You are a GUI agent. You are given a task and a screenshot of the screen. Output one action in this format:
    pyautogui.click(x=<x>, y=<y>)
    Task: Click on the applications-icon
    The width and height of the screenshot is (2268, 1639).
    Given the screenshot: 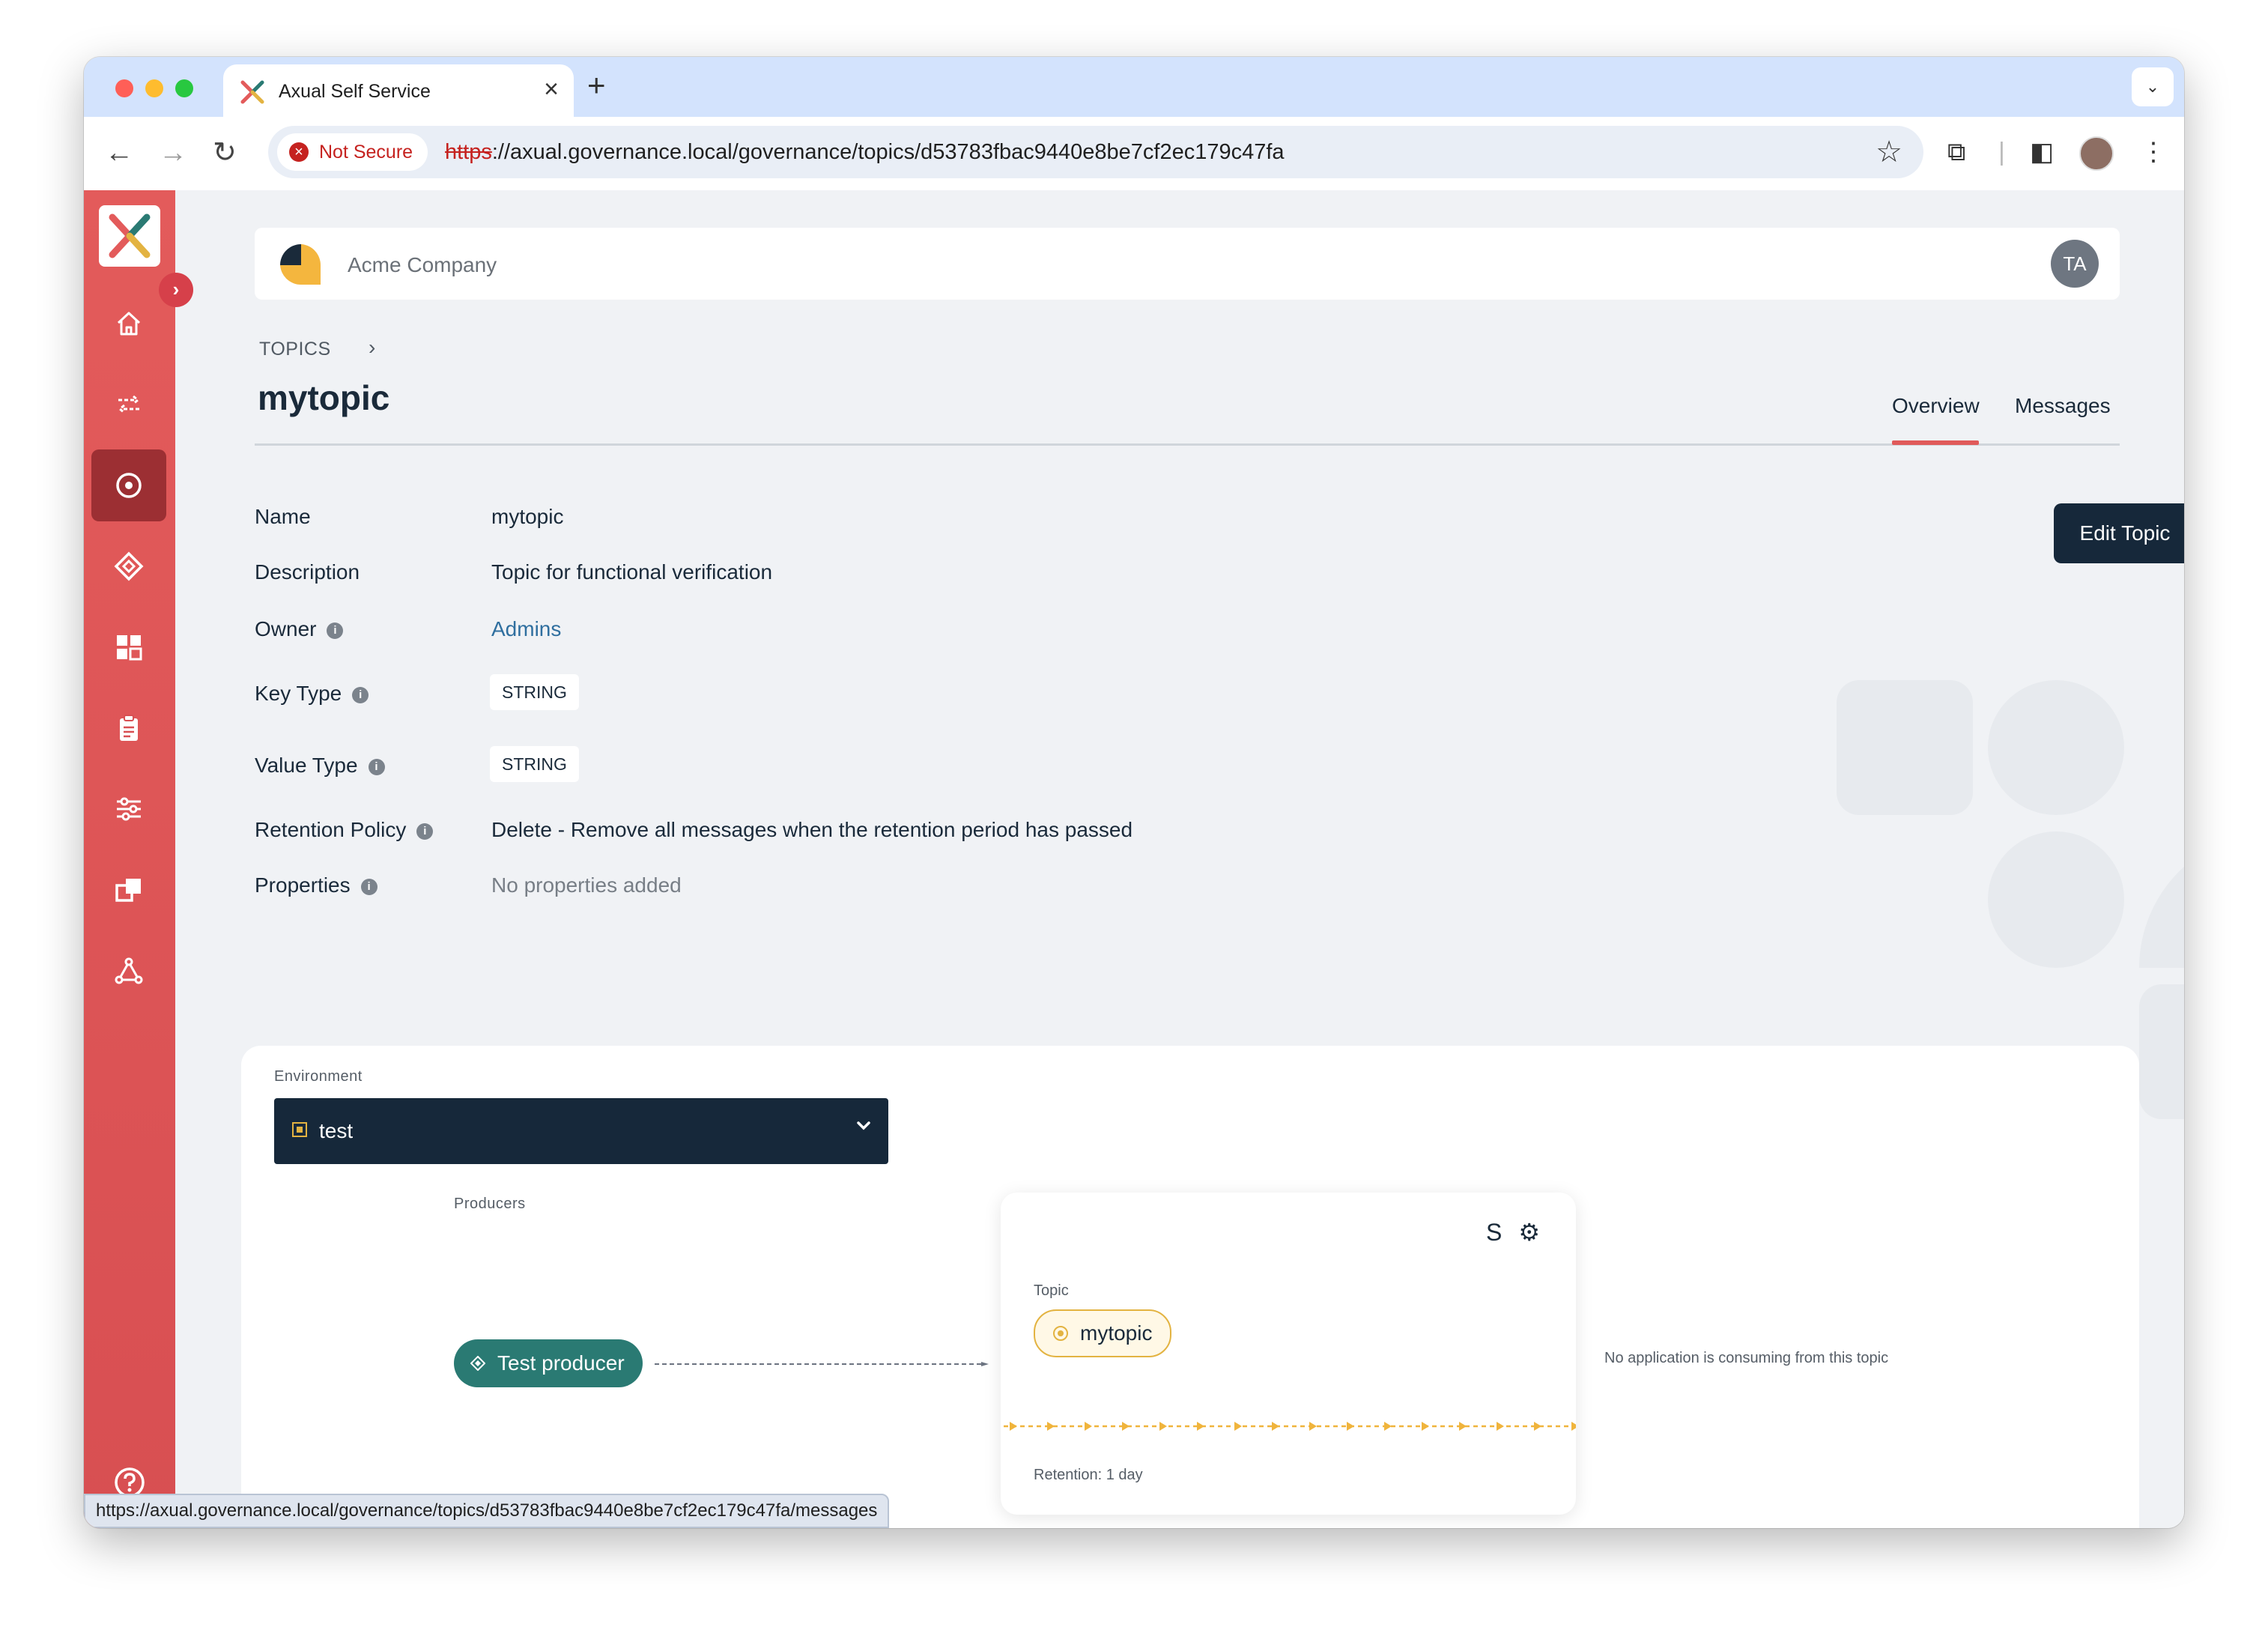 What is the action you would take?
    pyautogui.click(x=129, y=566)
    